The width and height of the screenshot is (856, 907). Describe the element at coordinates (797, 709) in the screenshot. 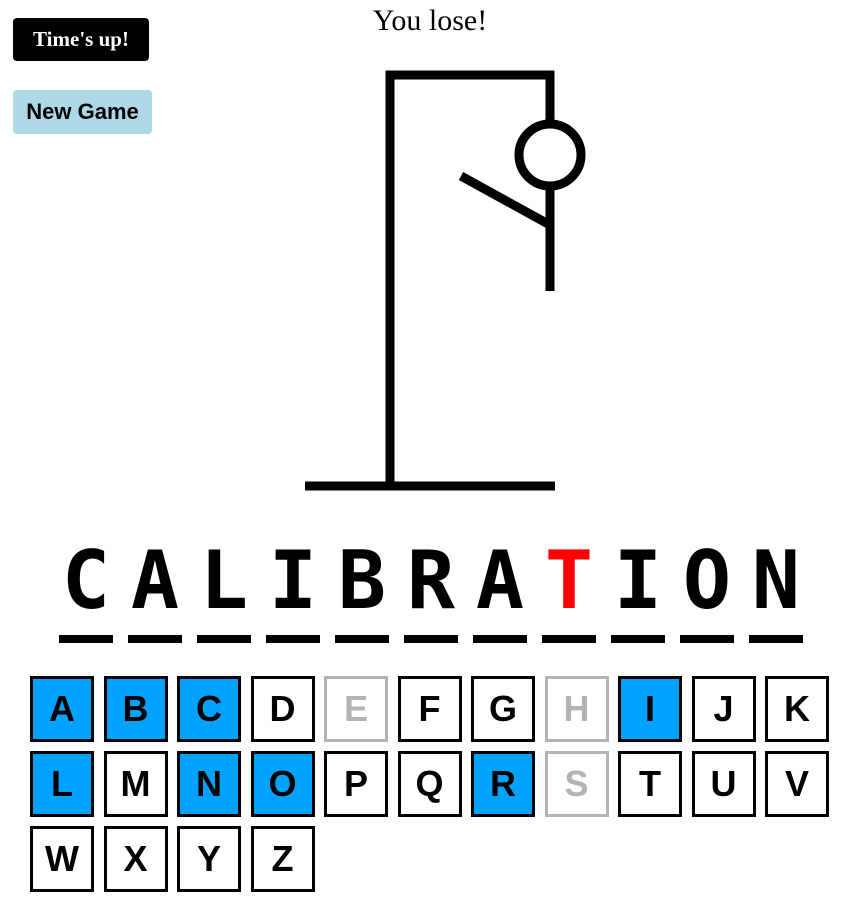

I see `key-k: K` at that location.